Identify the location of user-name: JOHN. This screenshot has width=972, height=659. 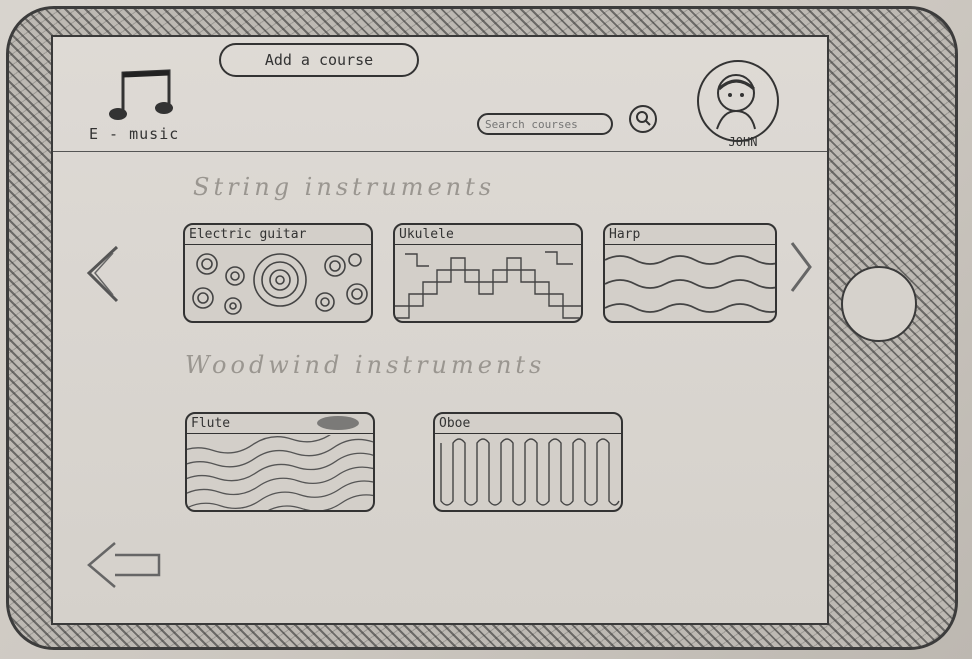
(743, 142).